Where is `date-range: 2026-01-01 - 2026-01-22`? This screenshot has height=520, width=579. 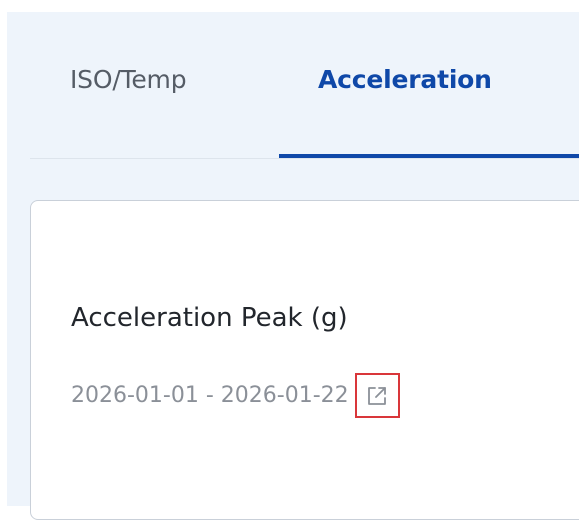 date-range: 2026-01-01 - 2026-01-22 is located at coordinates (210, 395).